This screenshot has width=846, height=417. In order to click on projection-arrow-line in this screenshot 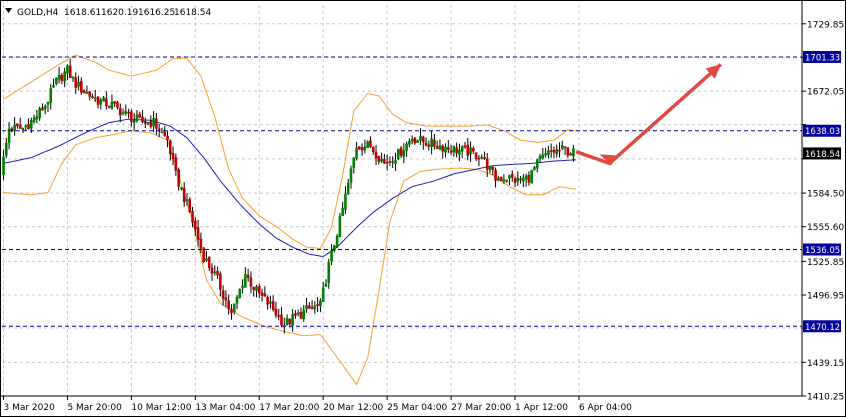, I will do `click(648, 114)`.